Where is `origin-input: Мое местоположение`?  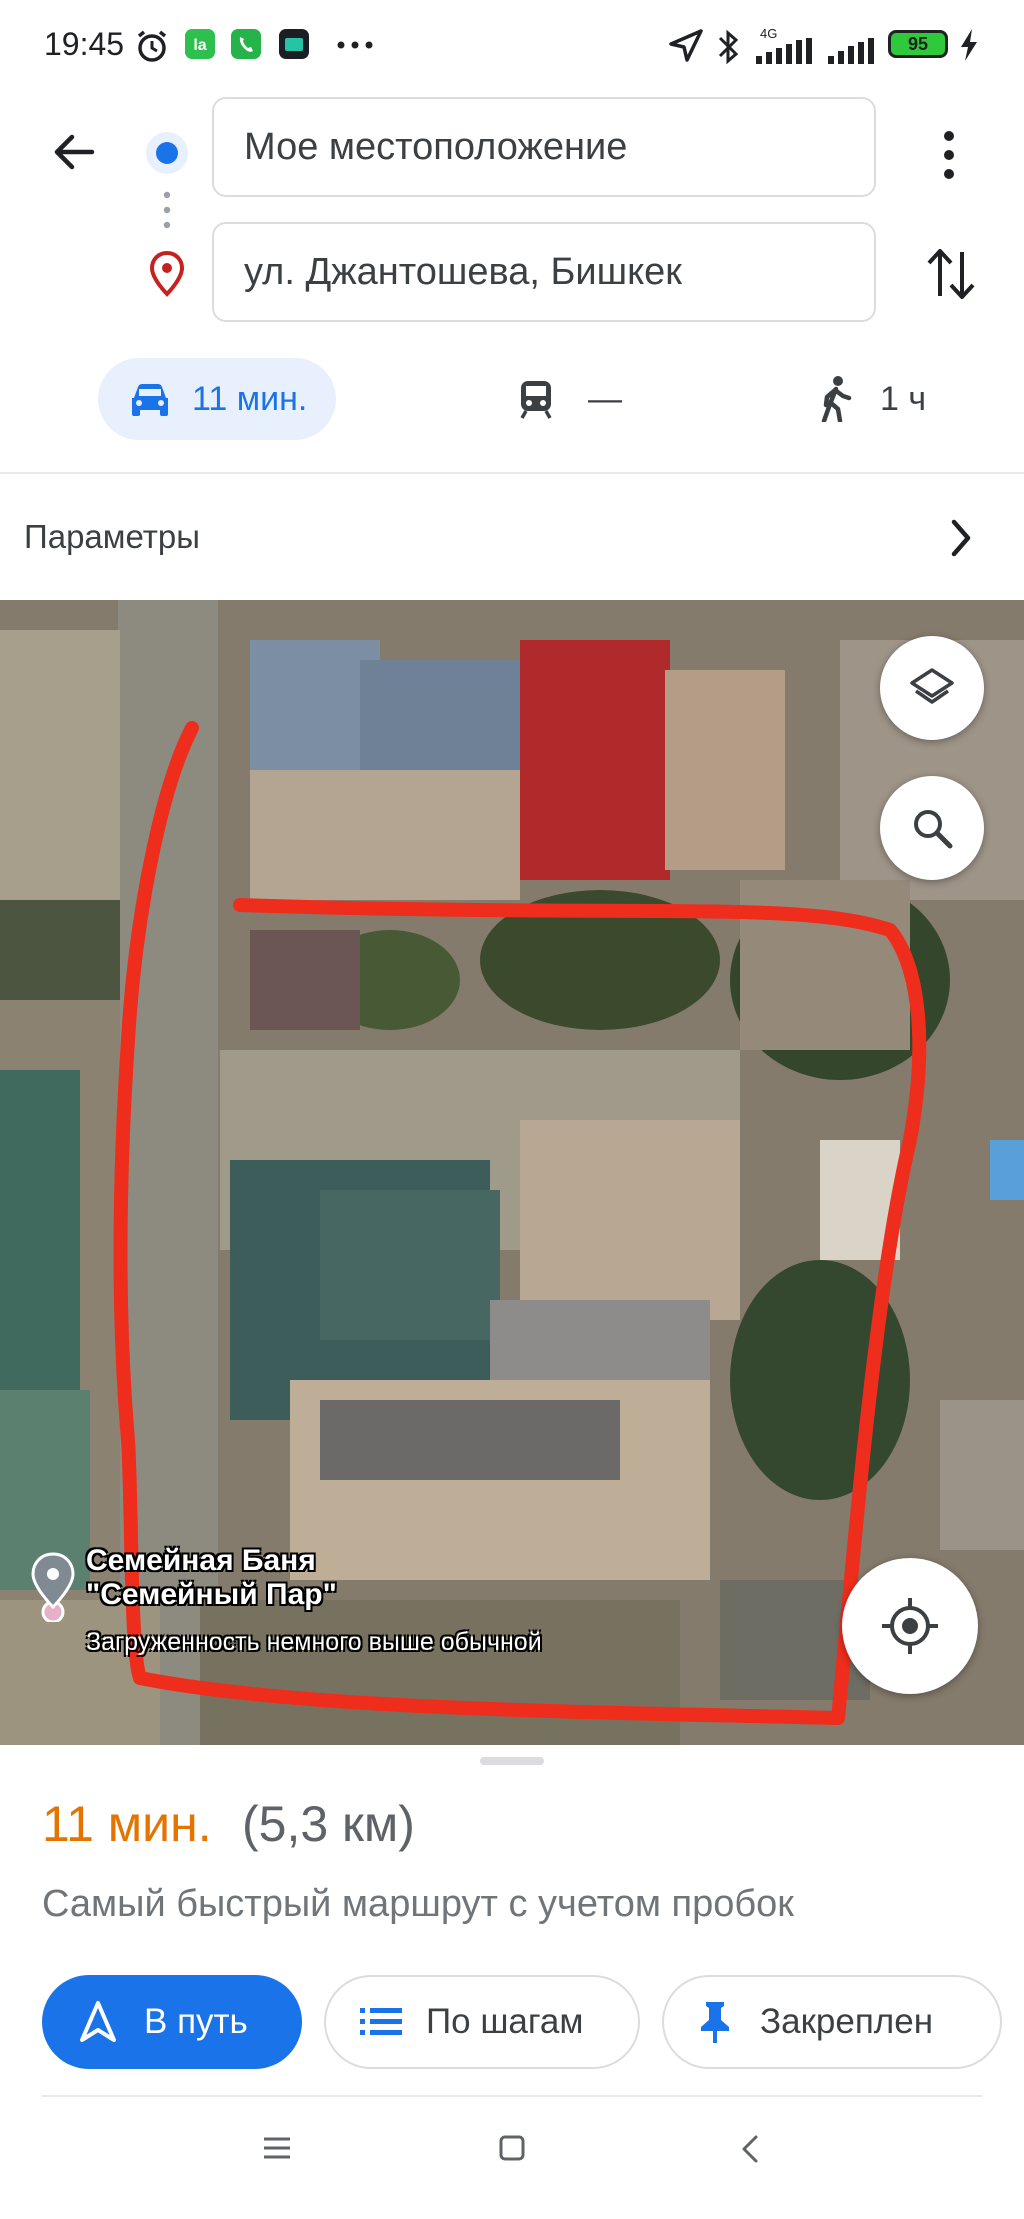
origin-input: Мое местоположение is located at coordinates (544, 147).